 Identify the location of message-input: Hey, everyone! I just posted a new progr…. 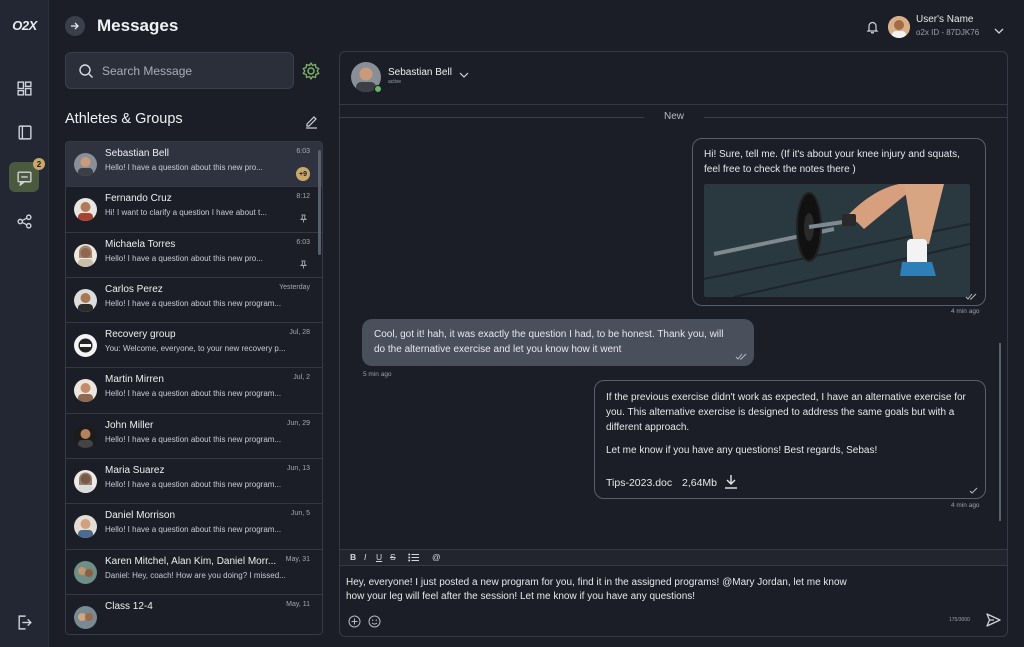
(606, 589).